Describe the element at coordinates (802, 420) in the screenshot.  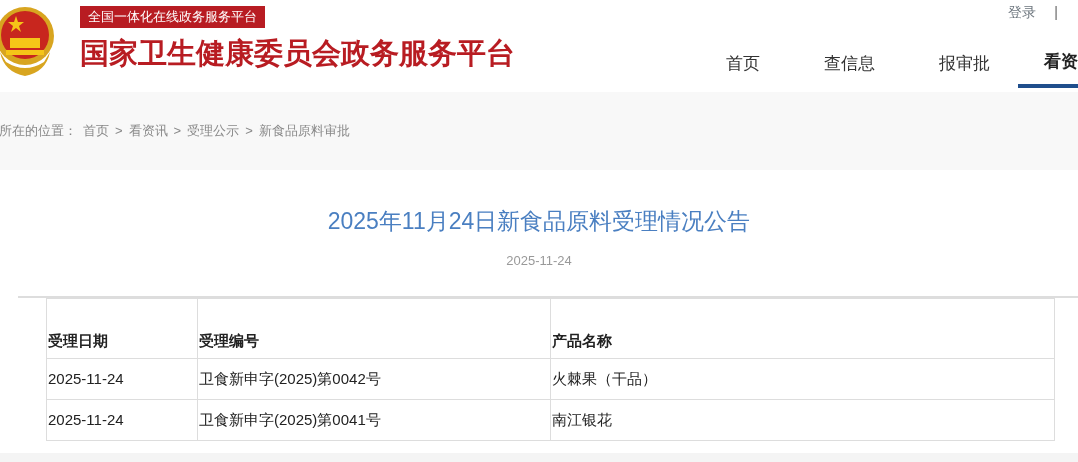
I see `table-cell: 南江银花` at that location.